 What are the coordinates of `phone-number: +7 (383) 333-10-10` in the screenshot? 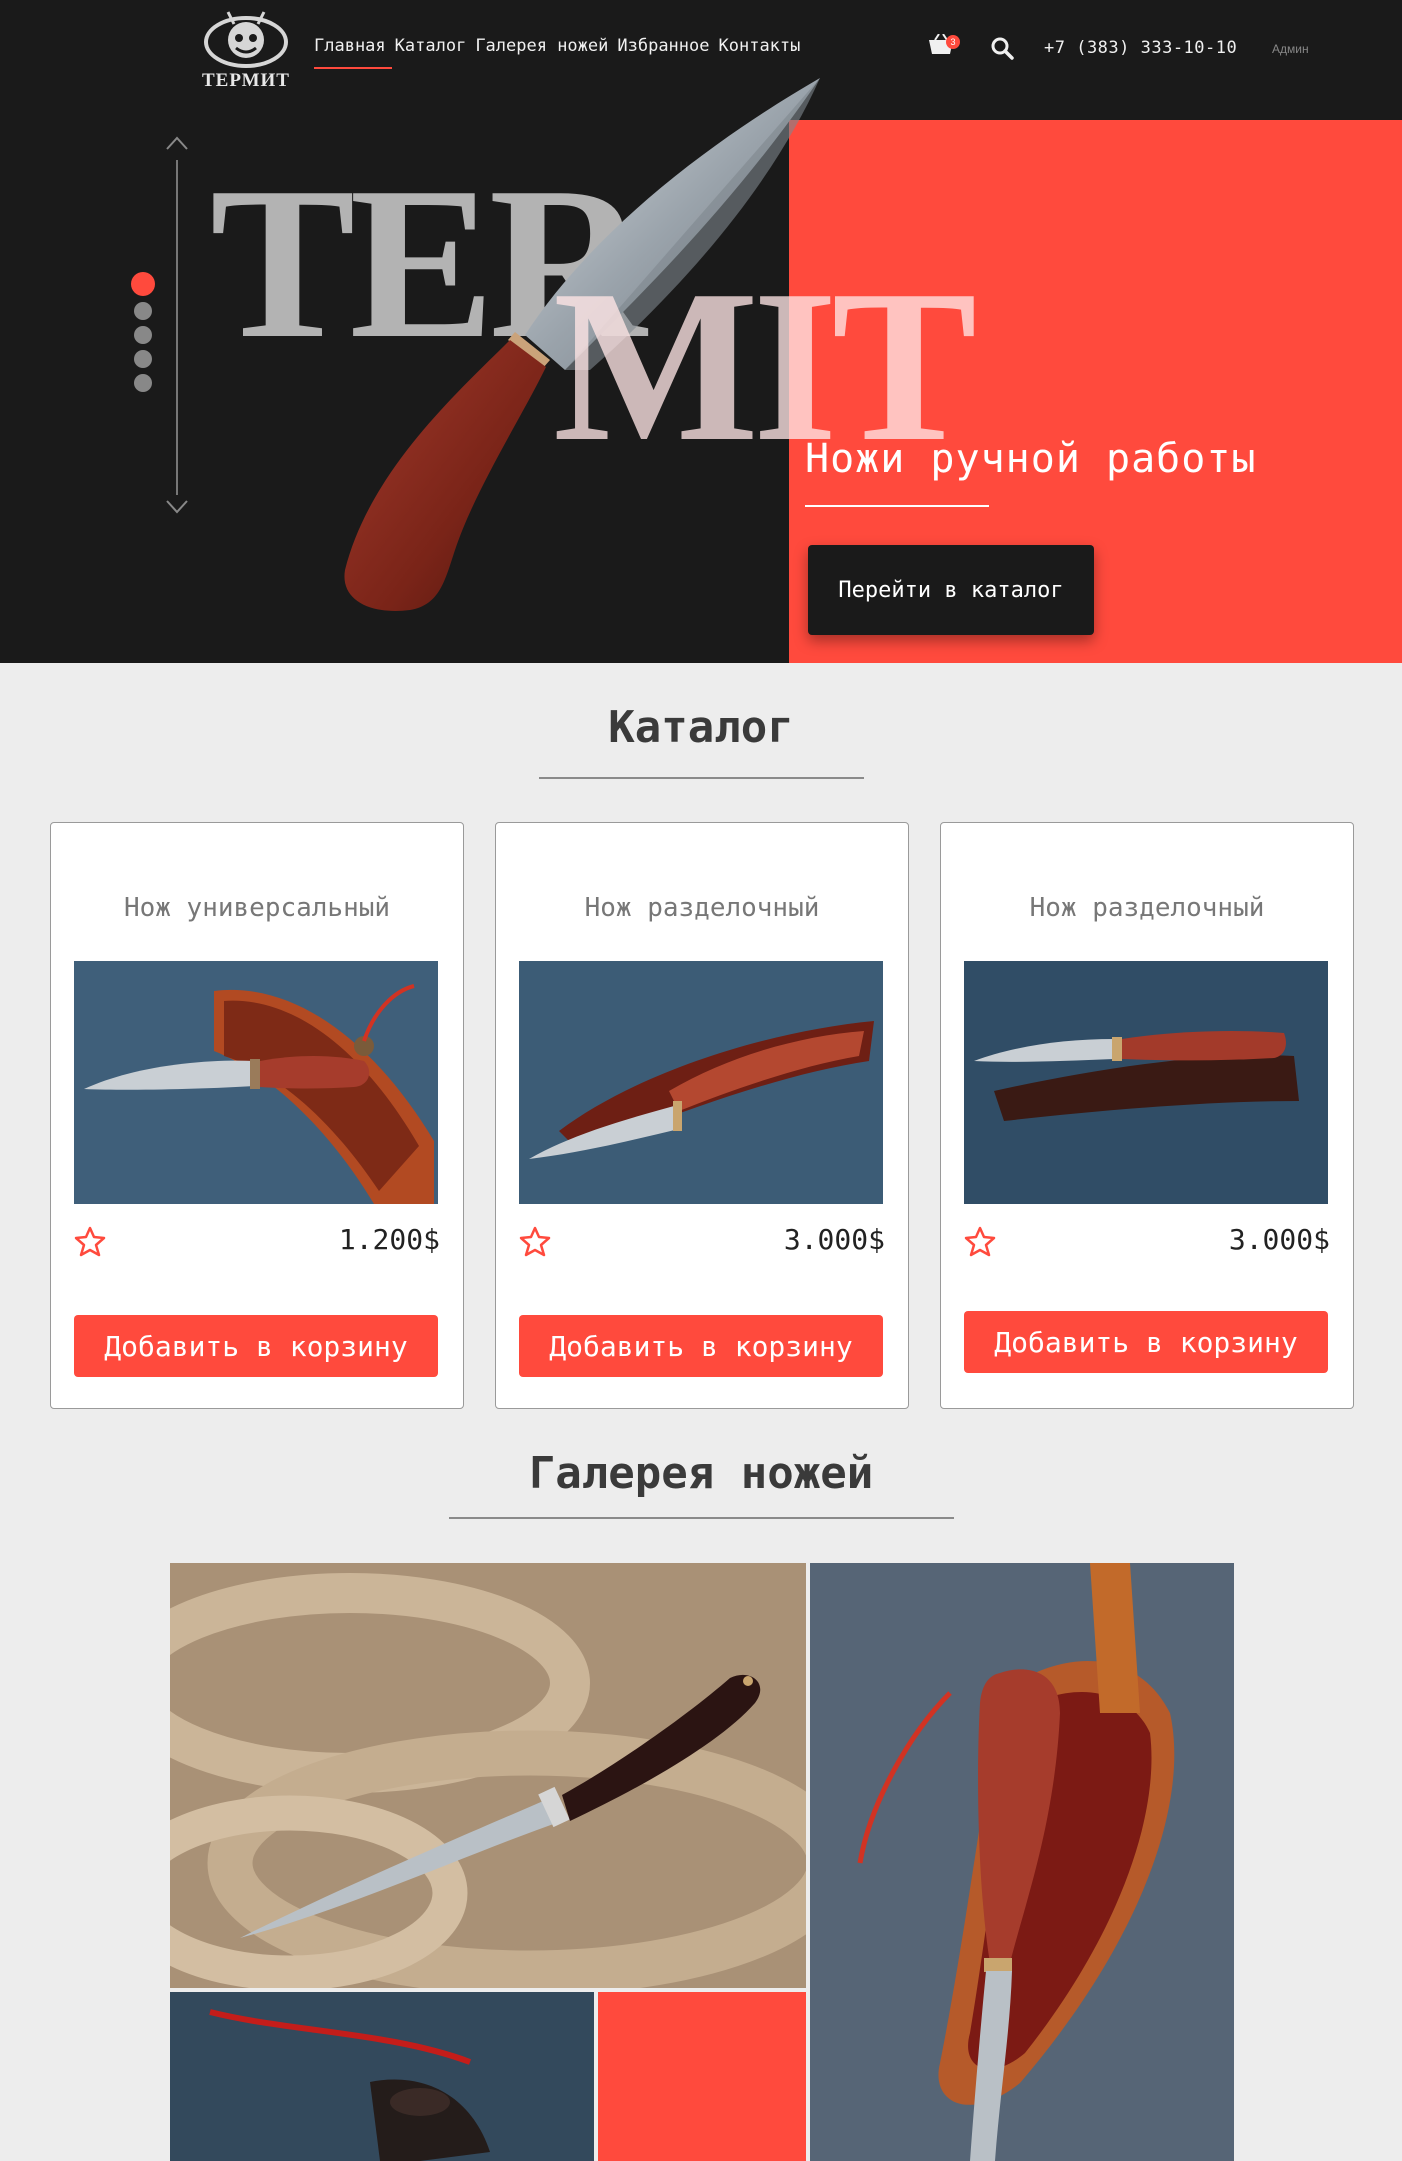 It's located at (1140, 48).